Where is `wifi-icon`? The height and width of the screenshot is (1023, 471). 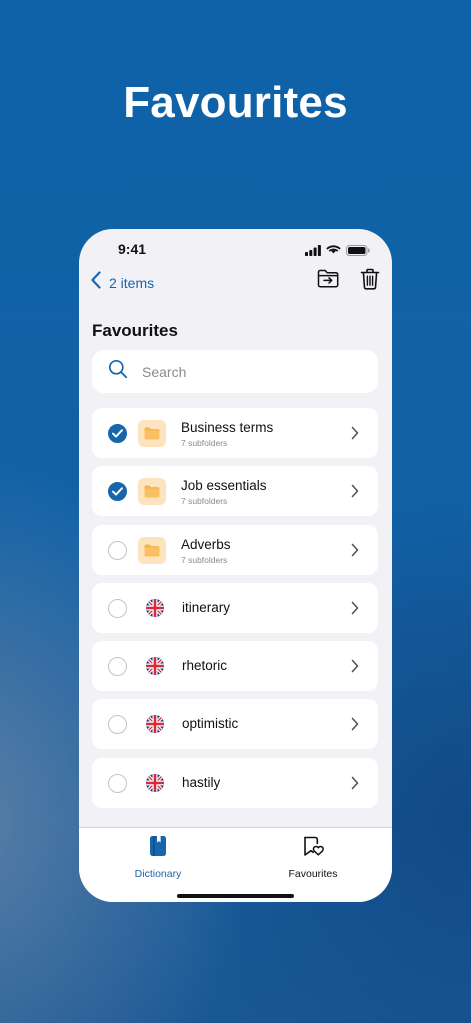 wifi-icon is located at coordinates (333, 252).